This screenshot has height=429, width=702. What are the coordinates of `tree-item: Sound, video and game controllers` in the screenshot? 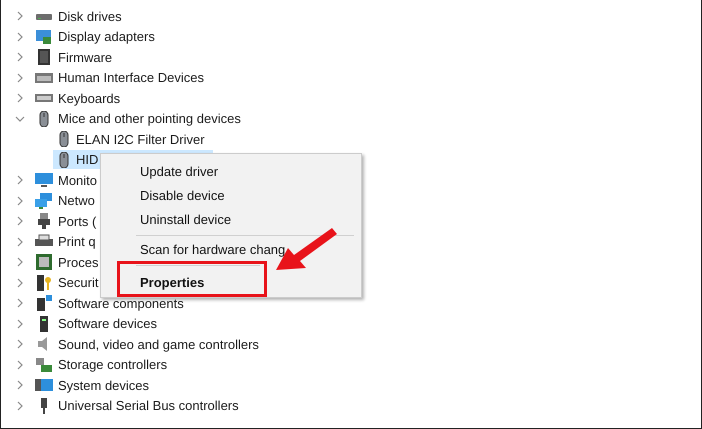 It's located at (158, 344).